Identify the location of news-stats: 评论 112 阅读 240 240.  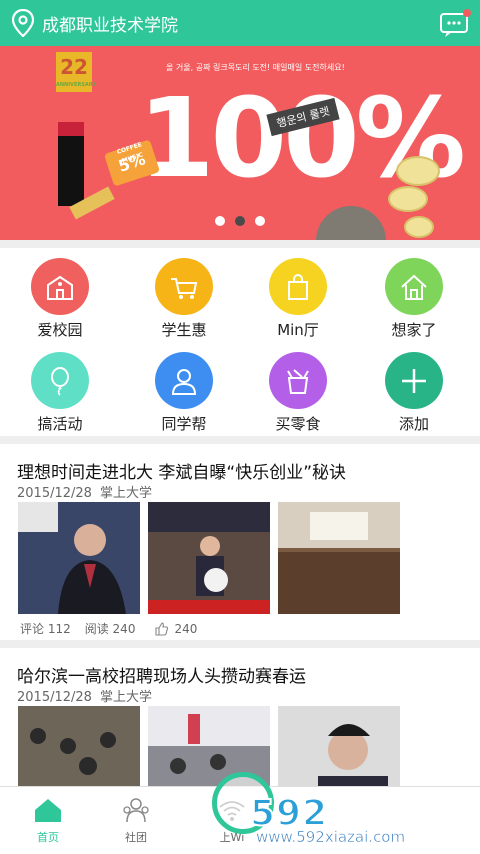
(108, 628).